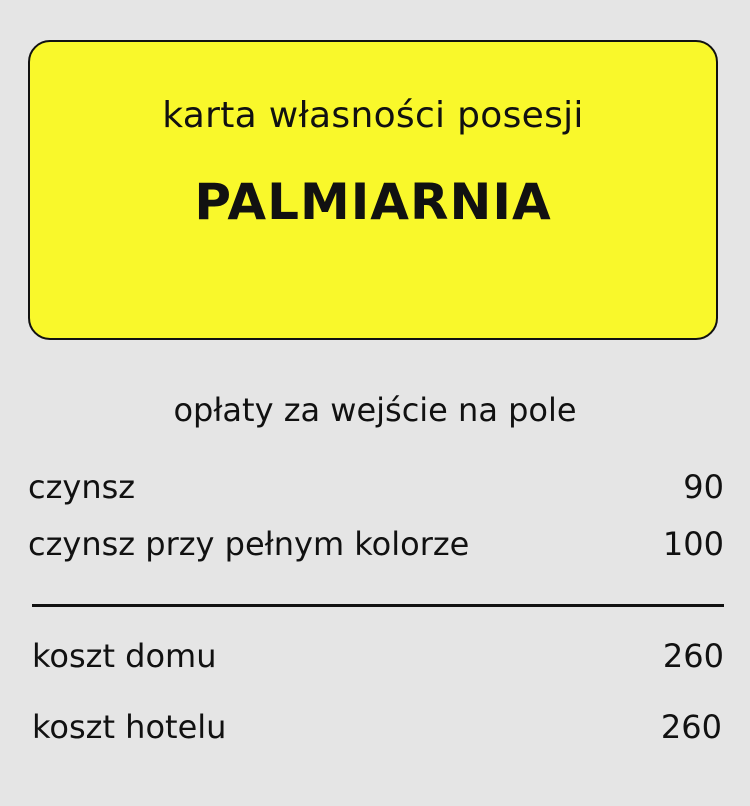  Describe the element at coordinates (691, 727) in the screenshot. I see `hotel-cost-value: 260` at that location.